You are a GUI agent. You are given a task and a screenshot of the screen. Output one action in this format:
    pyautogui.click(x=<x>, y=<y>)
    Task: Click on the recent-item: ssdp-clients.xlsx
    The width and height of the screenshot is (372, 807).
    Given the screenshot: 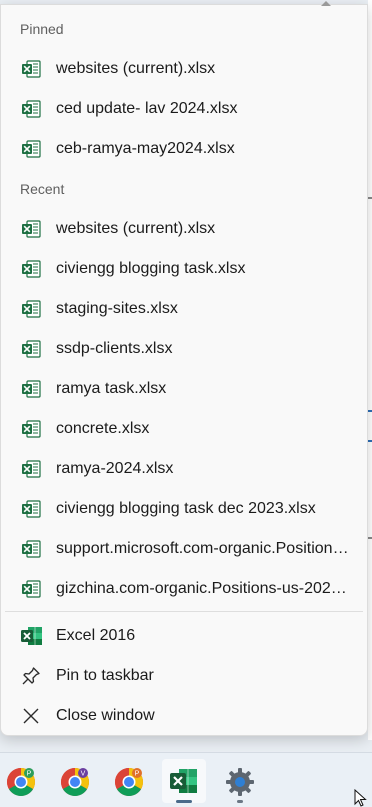 What is the action you would take?
    pyautogui.click(x=184, y=349)
    